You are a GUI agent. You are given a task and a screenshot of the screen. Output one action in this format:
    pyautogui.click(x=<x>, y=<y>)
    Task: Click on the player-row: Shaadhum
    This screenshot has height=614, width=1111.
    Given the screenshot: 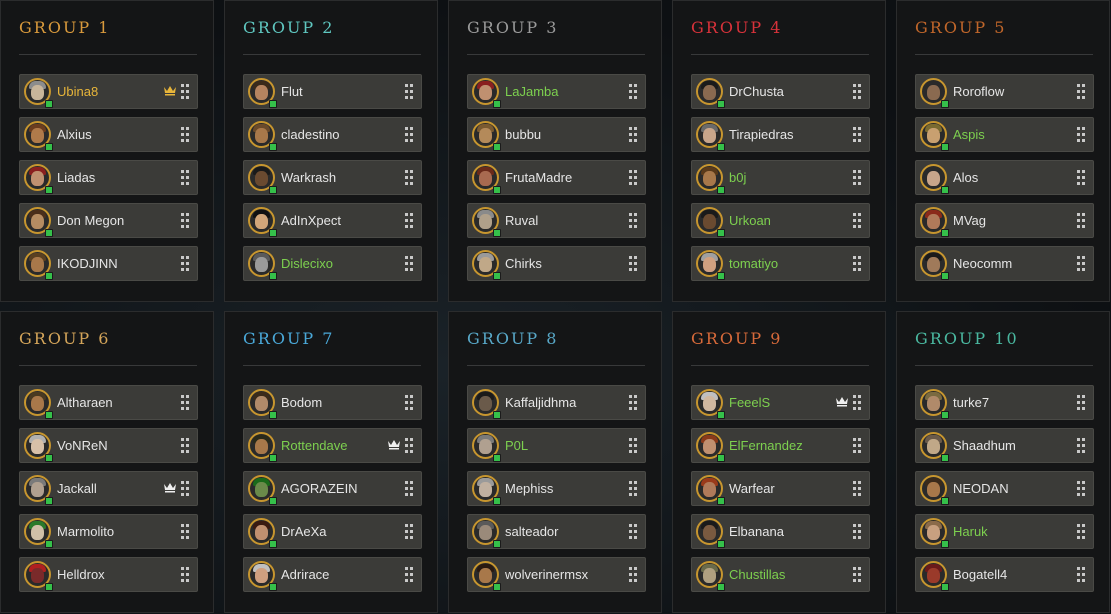 What is the action you would take?
    pyautogui.click(x=1004, y=445)
    